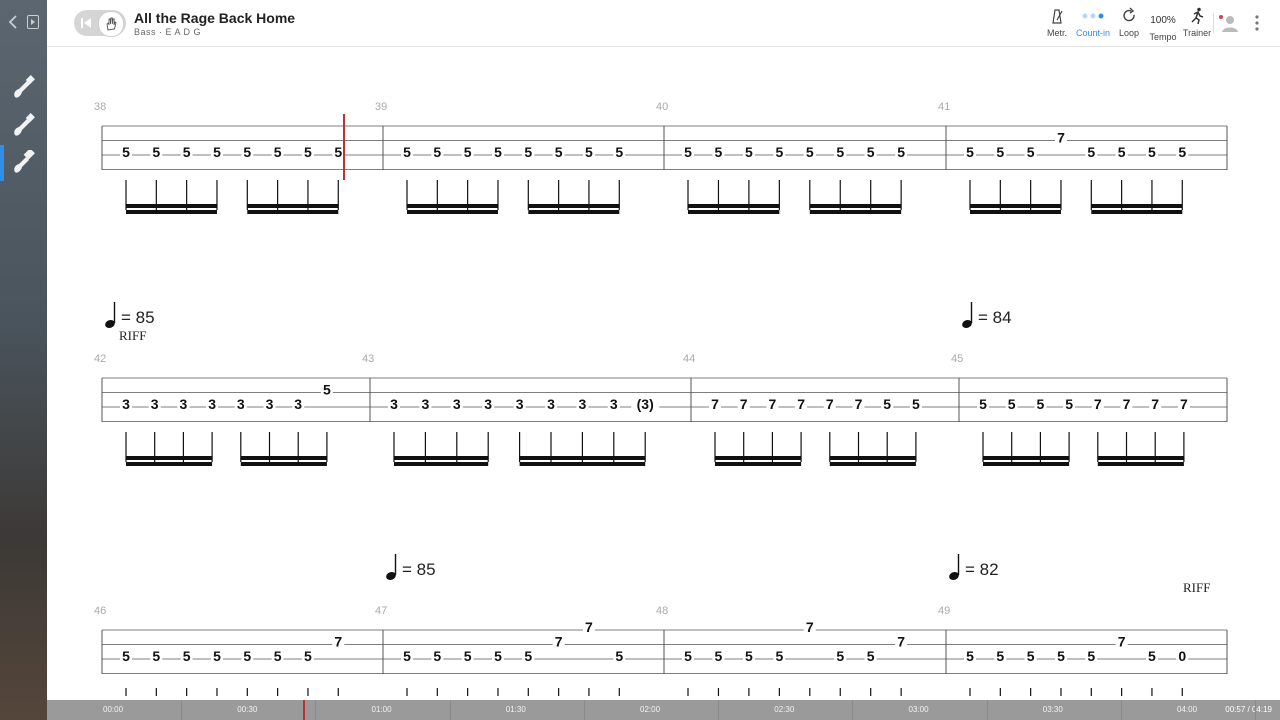  Describe the element at coordinates (381, 709) in the screenshot. I see `timeline-label: 01:00` at that location.